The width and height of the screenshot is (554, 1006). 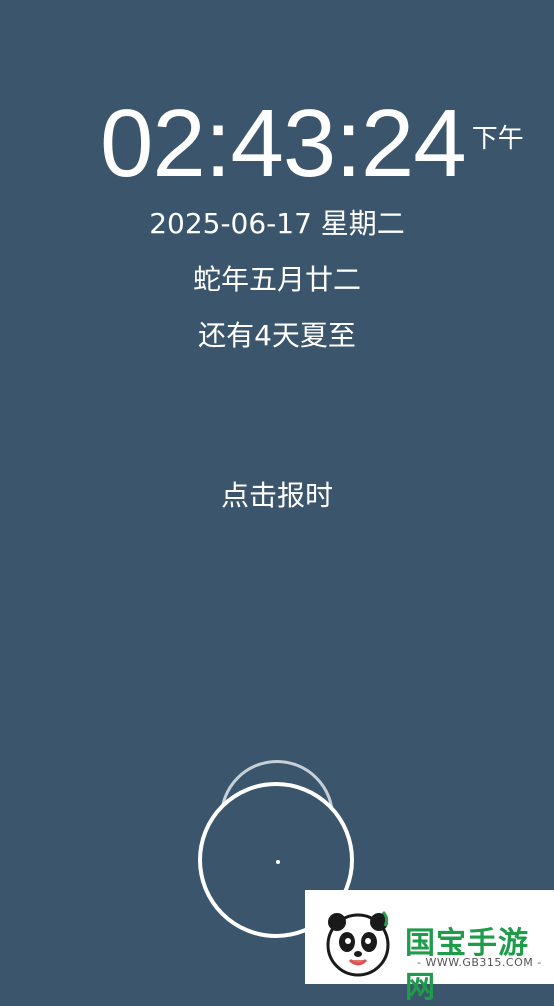 I want to click on current-time: 02:43:24, so click(x=283, y=143).